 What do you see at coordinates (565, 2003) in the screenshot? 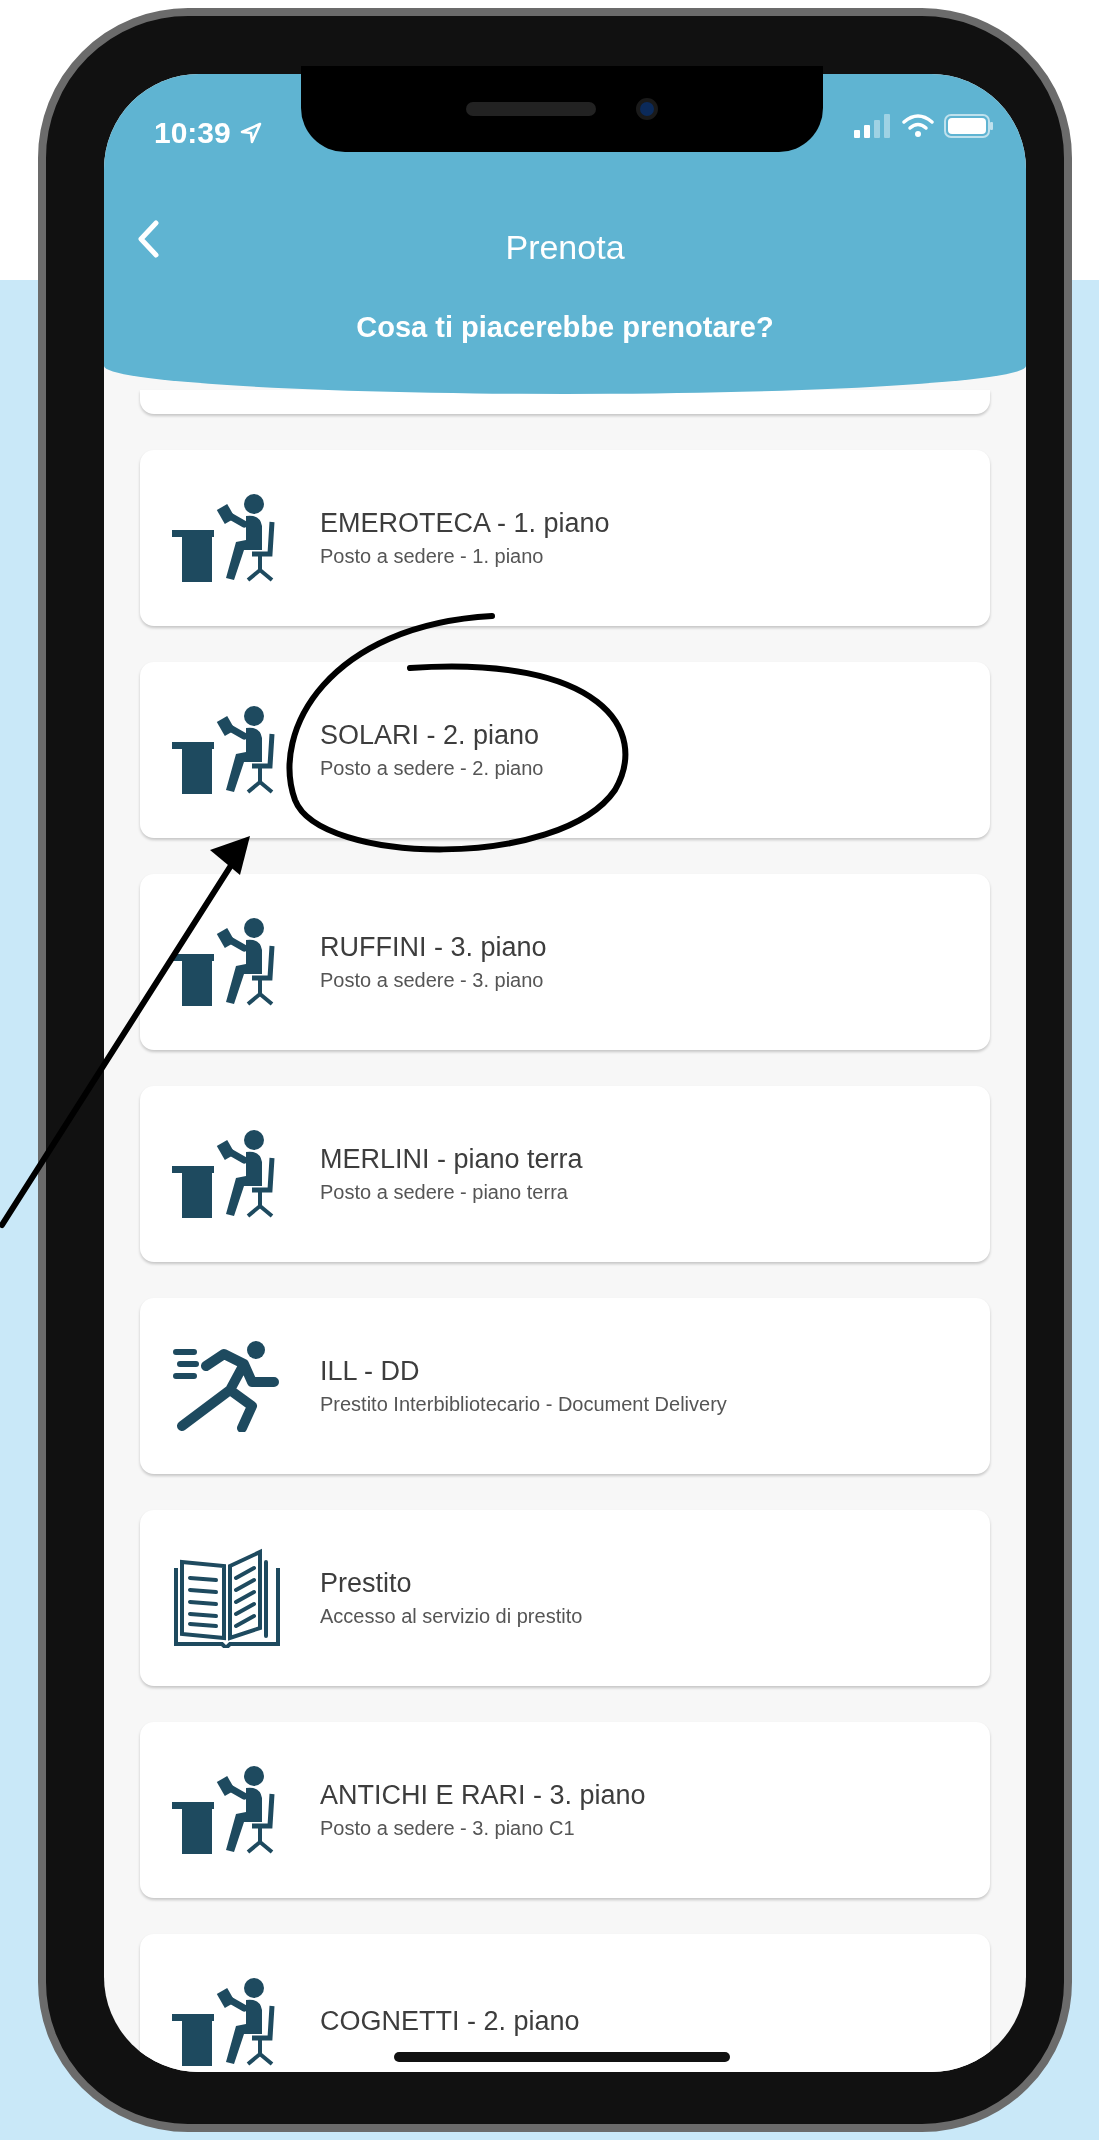
I see `list-card: COGNETTI - 2. piano` at bounding box center [565, 2003].